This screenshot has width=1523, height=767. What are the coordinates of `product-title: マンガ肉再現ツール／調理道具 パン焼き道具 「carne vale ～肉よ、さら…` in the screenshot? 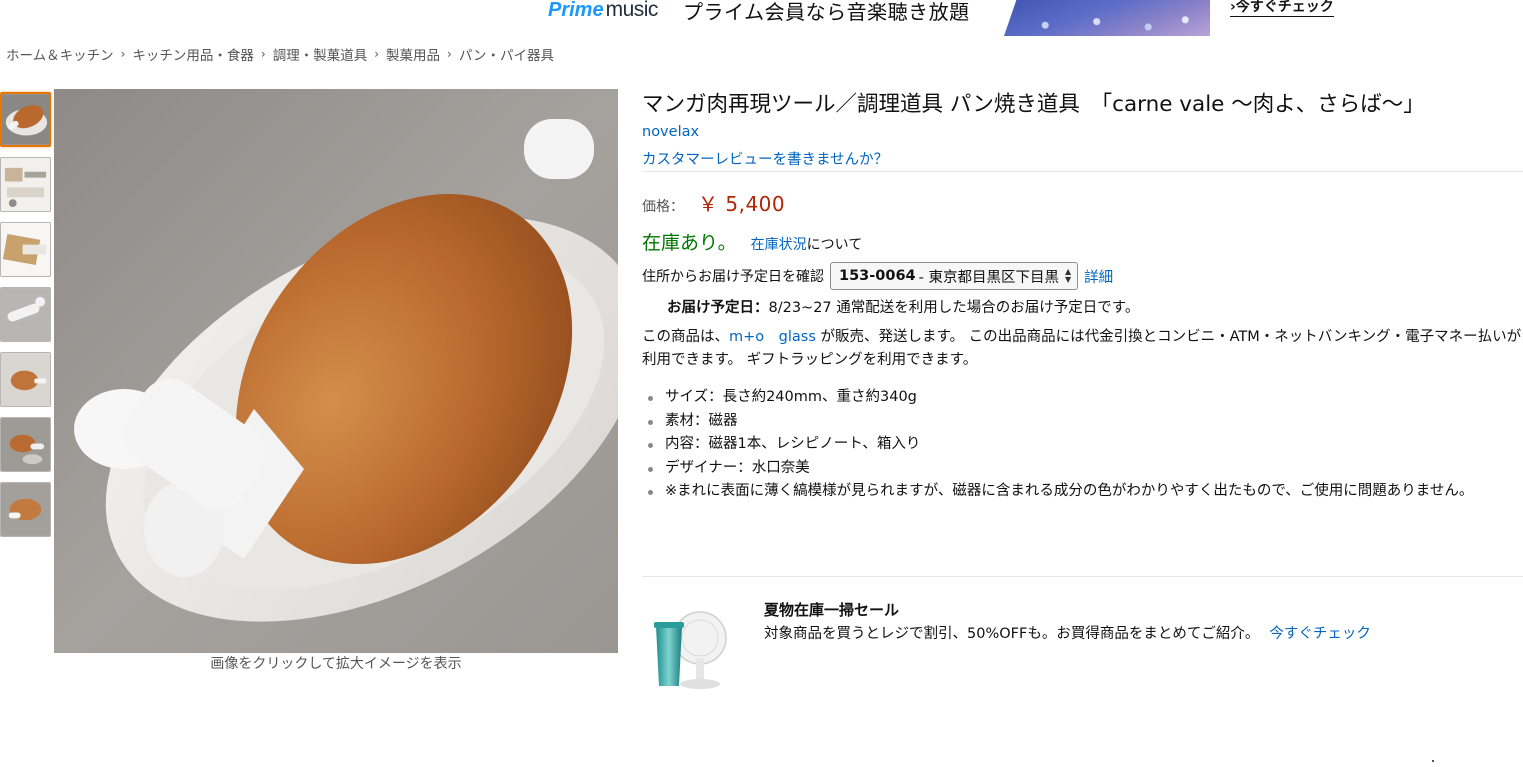 It's located at (1033, 104).